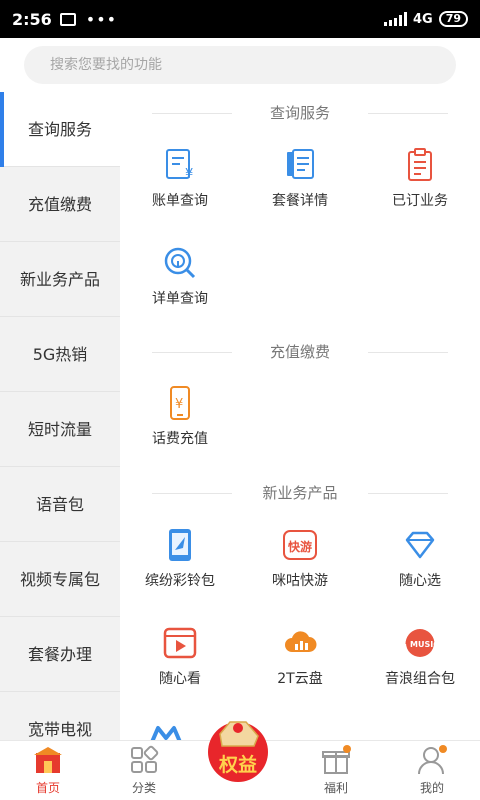  I want to click on sidebar-item-plan: 套餐办理, so click(60, 654).